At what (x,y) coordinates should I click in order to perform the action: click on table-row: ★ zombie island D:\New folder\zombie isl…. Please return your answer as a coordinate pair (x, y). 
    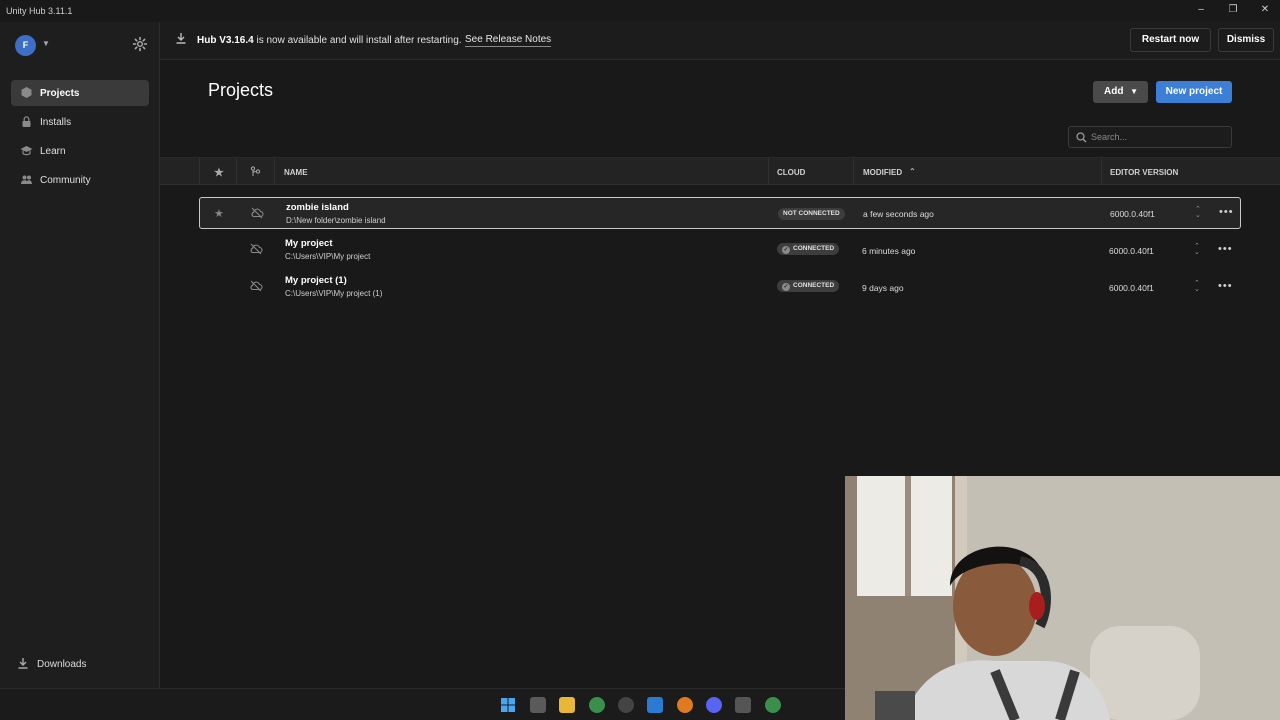
    Looking at the image, I should click on (720, 213).